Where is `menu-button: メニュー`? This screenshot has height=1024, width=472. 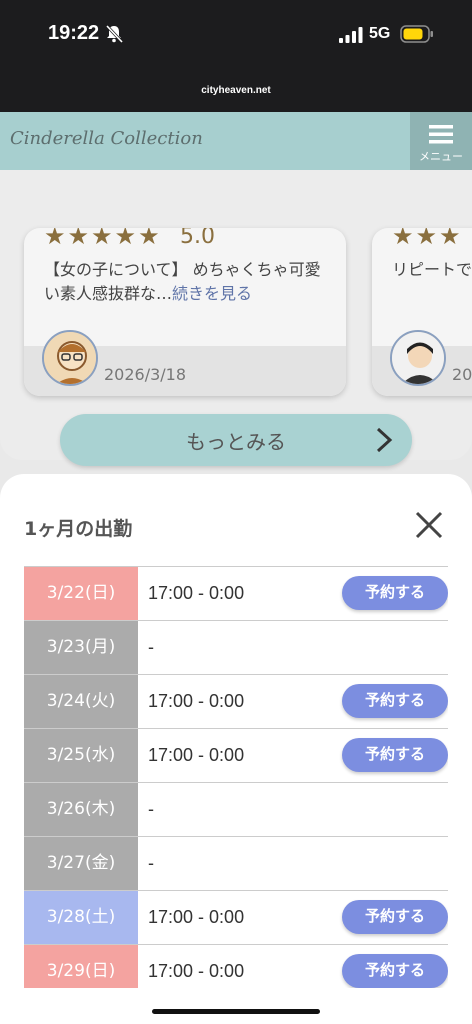 menu-button: メニュー is located at coordinates (441, 141).